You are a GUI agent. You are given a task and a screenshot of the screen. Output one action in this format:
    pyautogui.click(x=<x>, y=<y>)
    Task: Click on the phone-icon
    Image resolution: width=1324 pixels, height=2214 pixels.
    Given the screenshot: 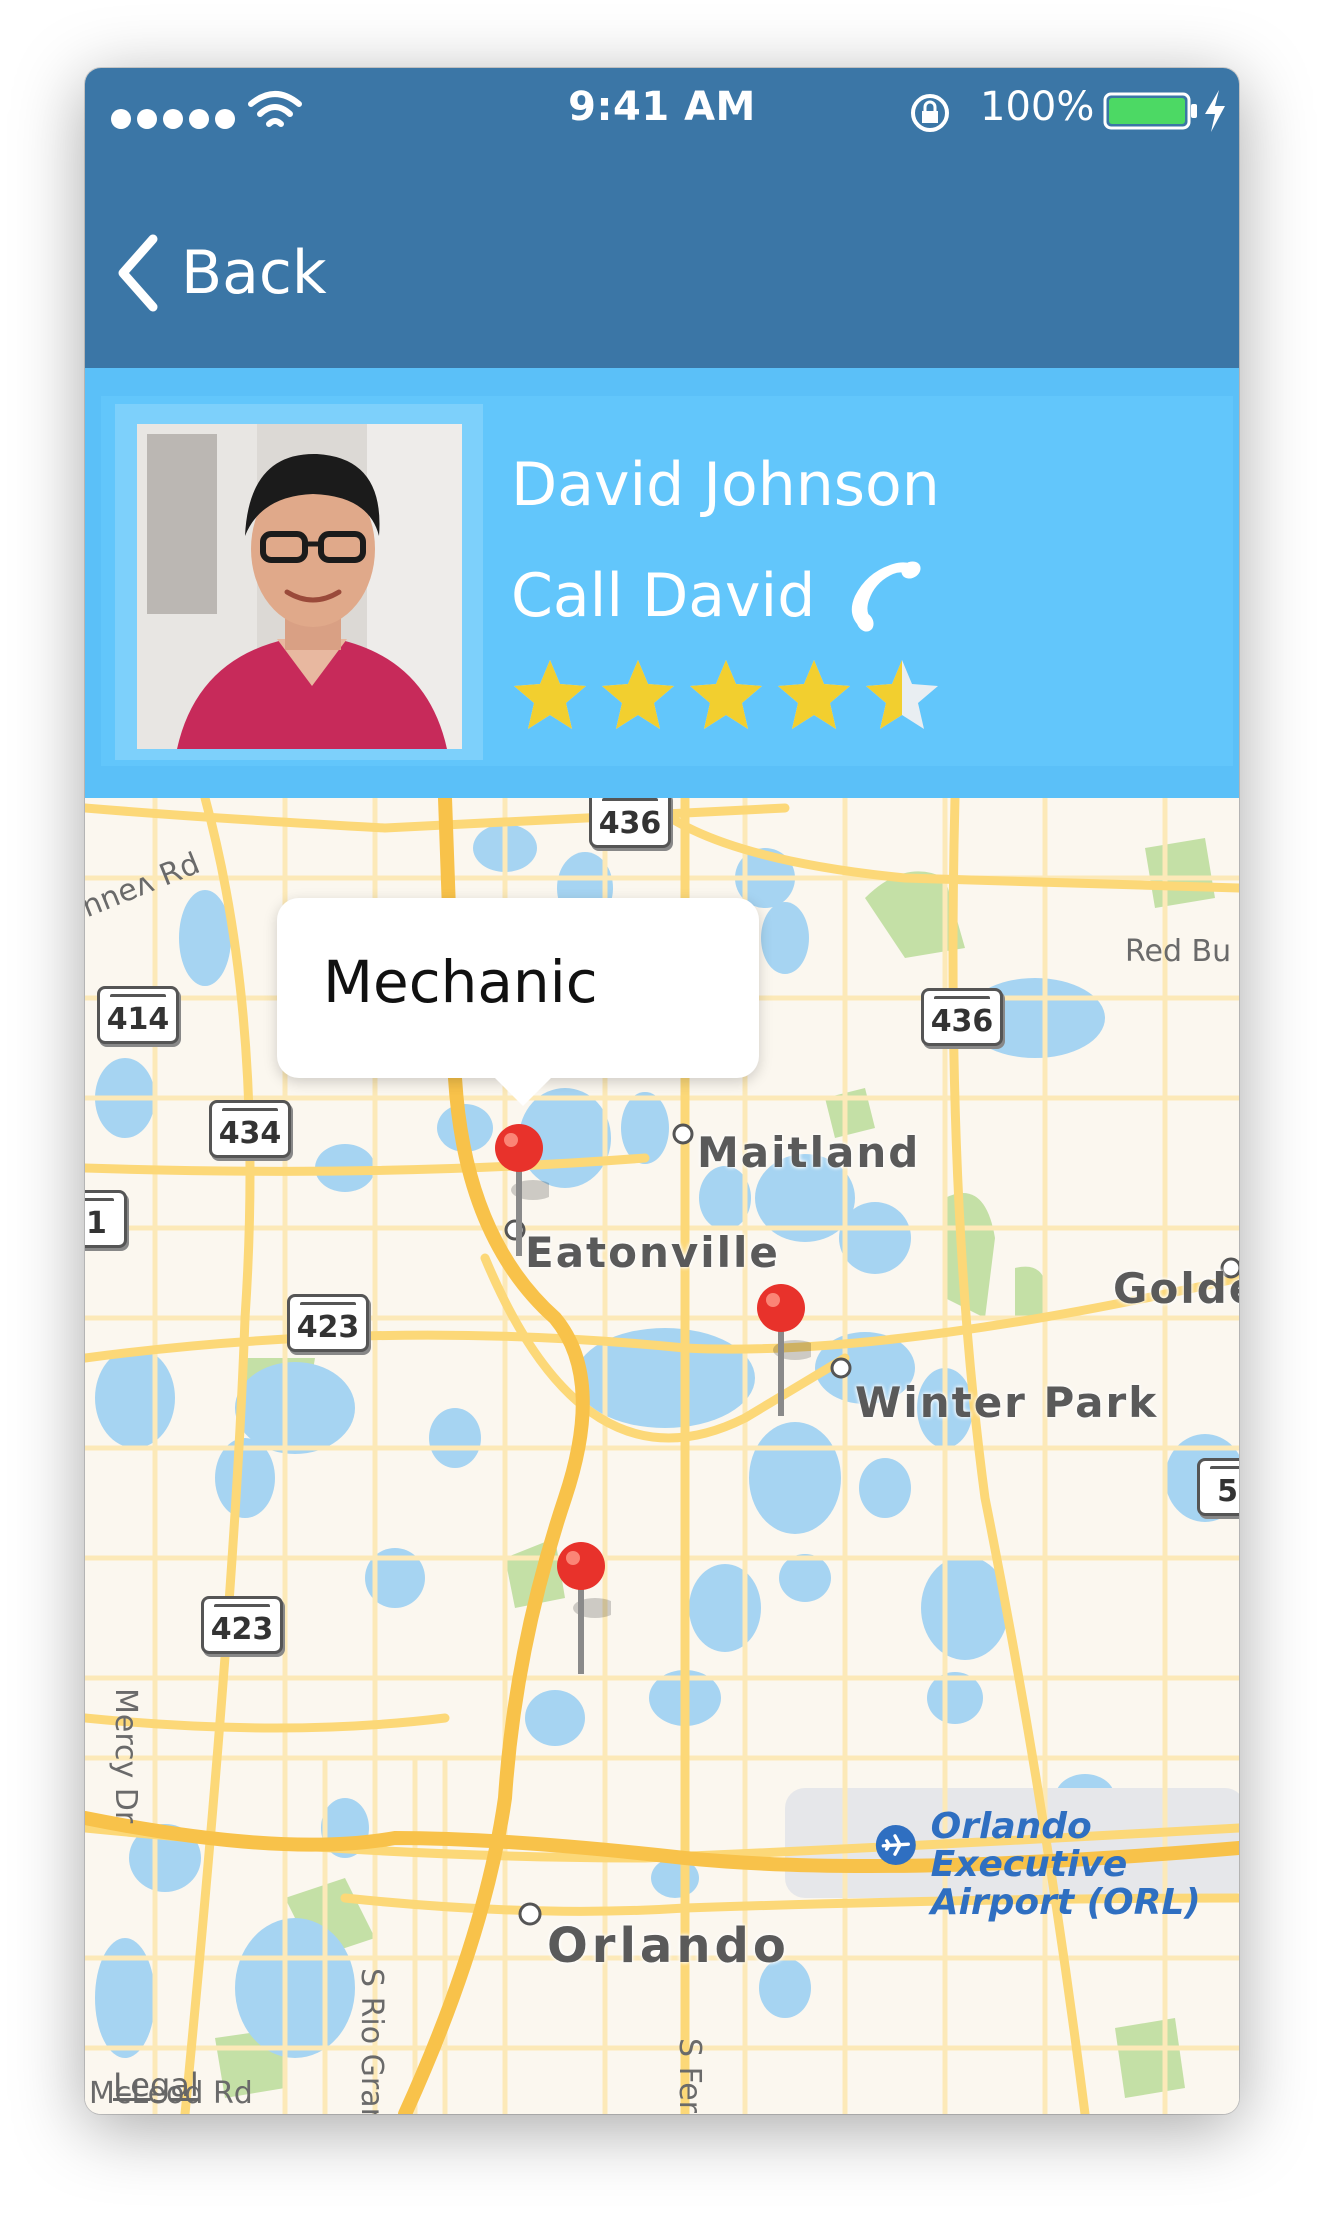 What is the action you would take?
    pyautogui.click(x=886, y=596)
    